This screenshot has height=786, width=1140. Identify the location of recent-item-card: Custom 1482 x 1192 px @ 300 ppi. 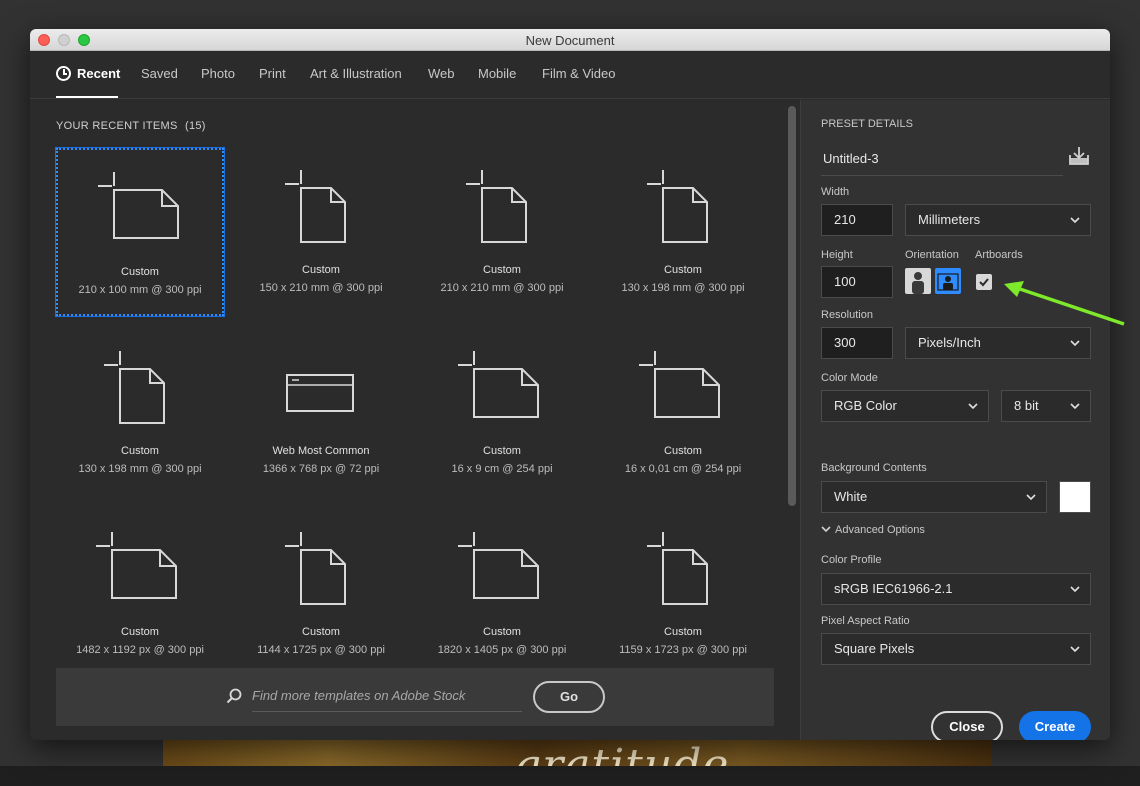
(140, 594).